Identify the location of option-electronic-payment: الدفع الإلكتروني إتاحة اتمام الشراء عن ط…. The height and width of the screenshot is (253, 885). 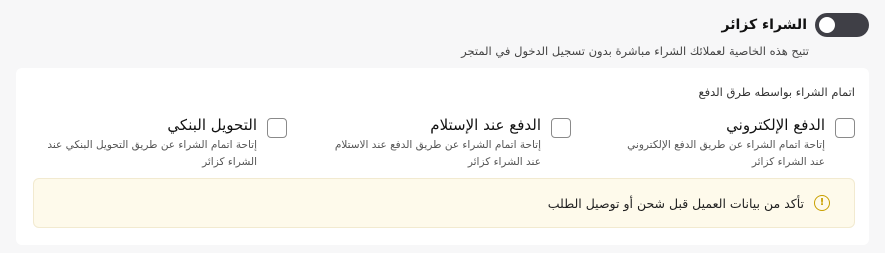
(735, 143).